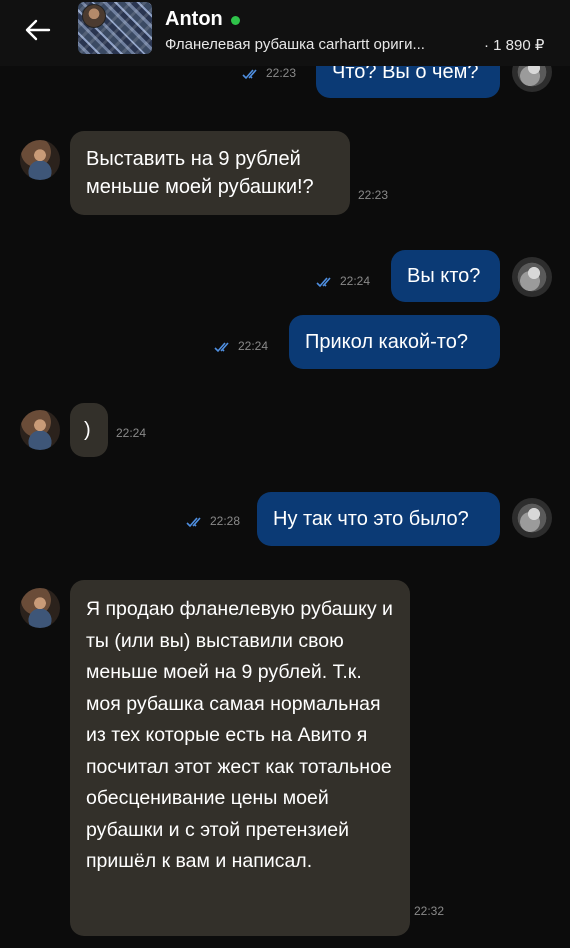  What do you see at coordinates (115, 28) in the screenshot?
I see `listing-thumbnail` at bounding box center [115, 28].